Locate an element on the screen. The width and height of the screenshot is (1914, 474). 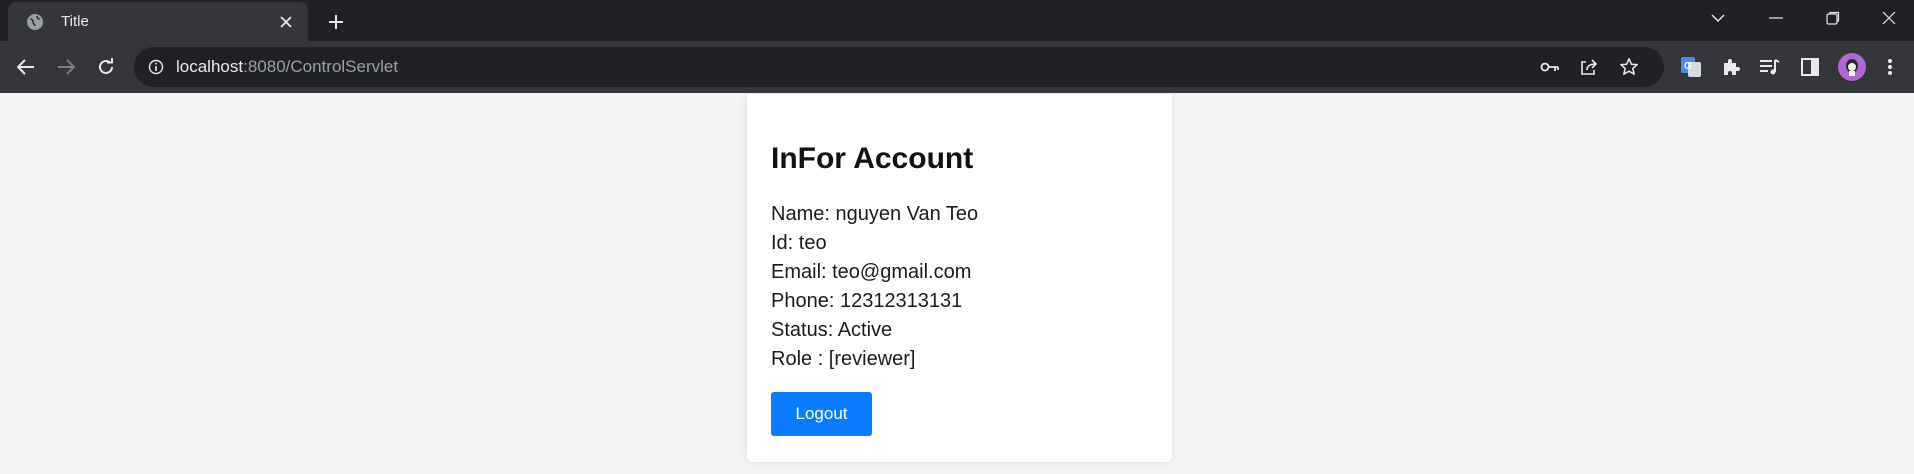
email-field: Email: teo@gmail.com is located at coordinates (871, 272).